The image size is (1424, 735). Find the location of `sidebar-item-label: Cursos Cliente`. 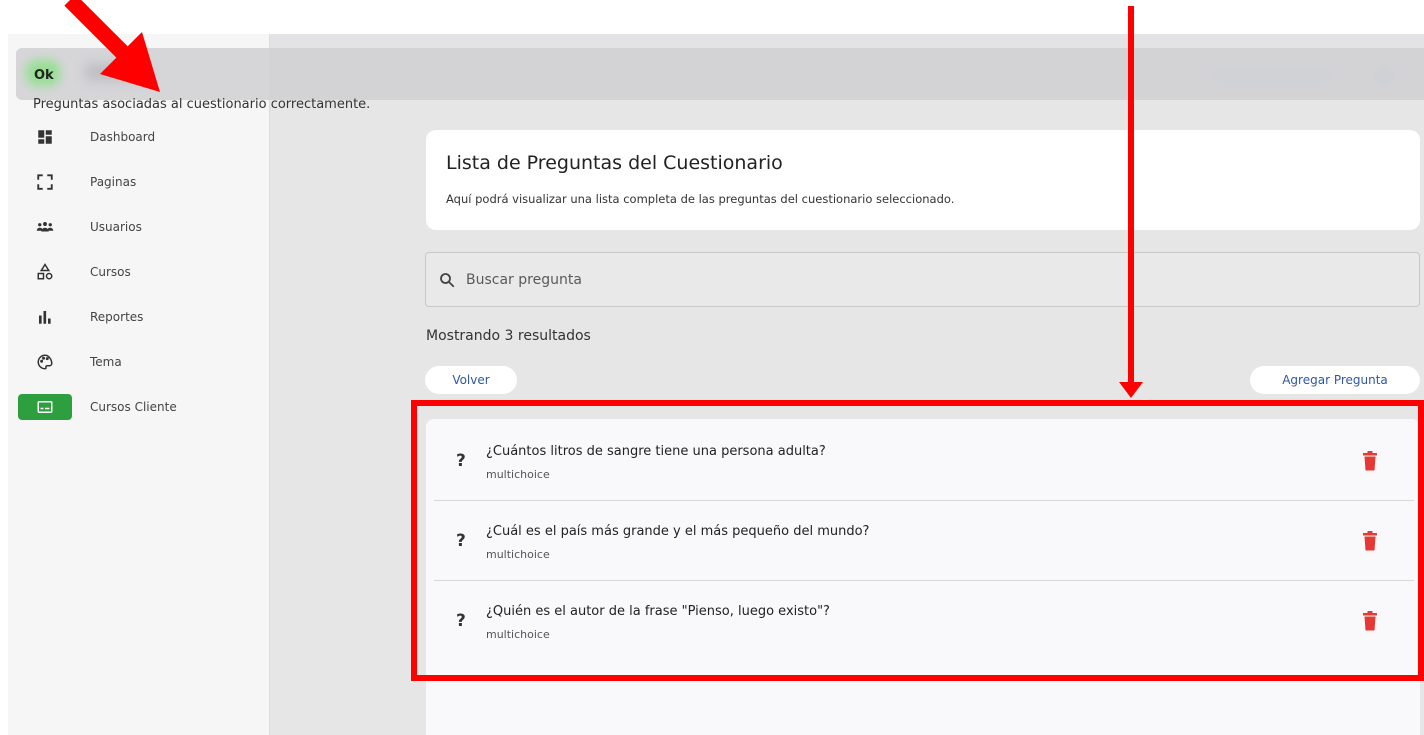

sidebar-item-label: Cursos Cliente is located at coordinates (133, 407).